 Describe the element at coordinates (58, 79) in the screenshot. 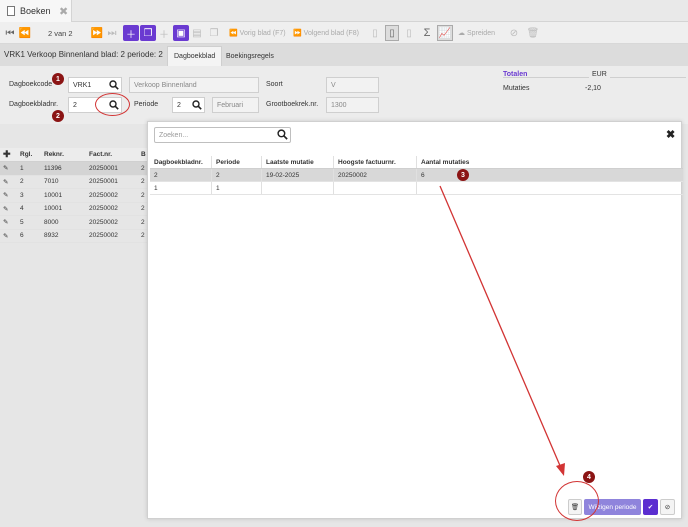

I see `callout-badge: 1` at that location.